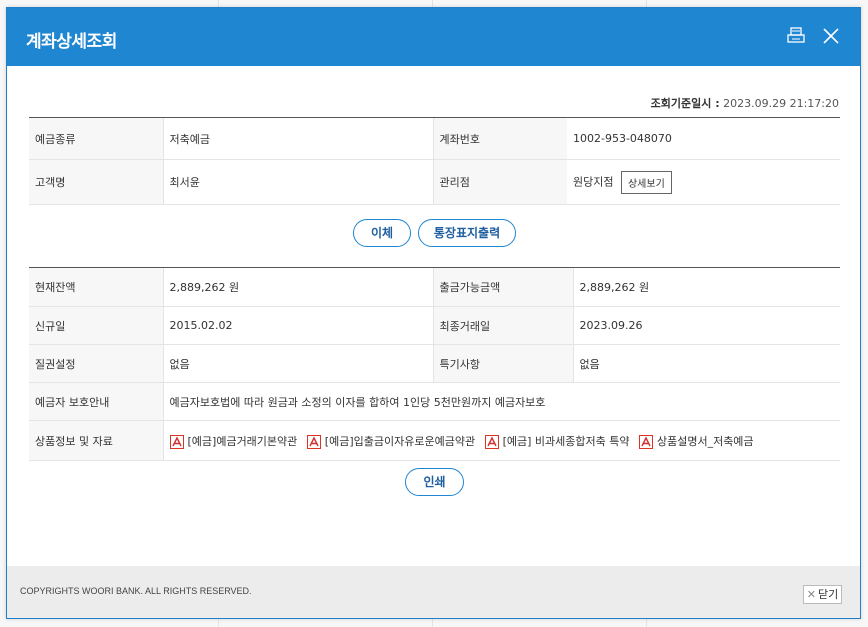 The width and height of the screenshot is (868, 627). What do you see at coordinates (433, 37) in the screenshot?
I see `modal-header: 계좌상세조회` at bounding box center [433, 37].